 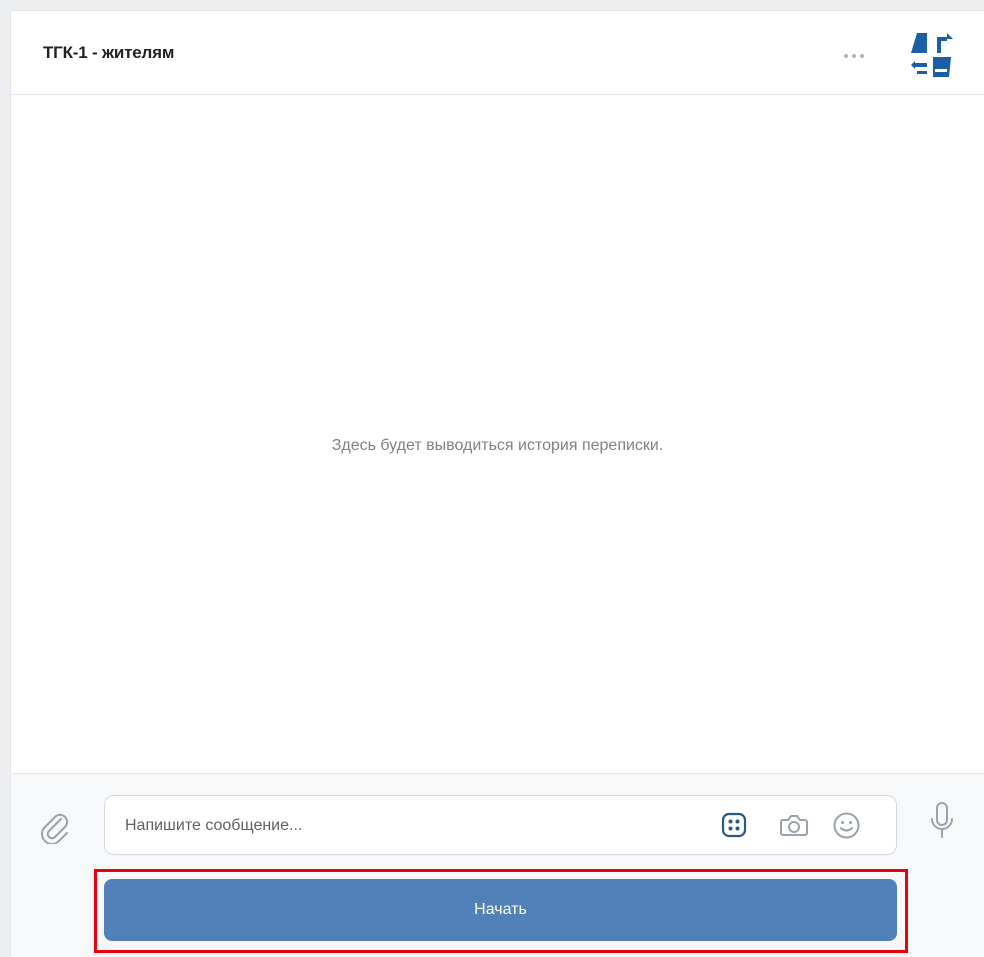 I want to click on paperclip-icon, so click(x=54, y=827).